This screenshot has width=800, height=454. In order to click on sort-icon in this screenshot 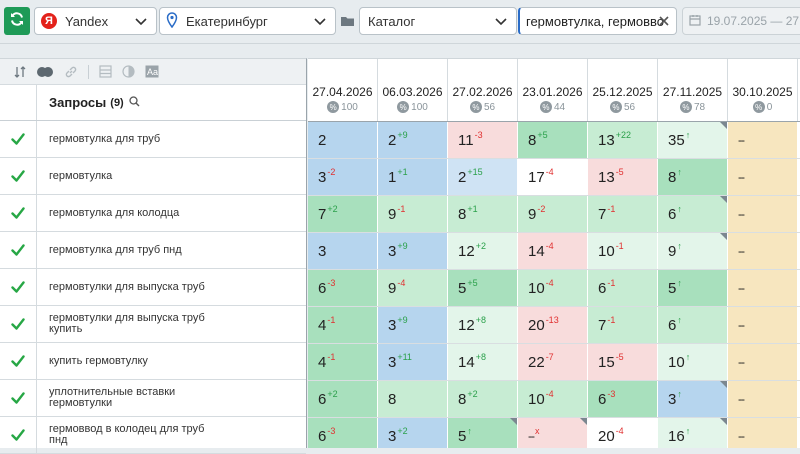, I will do `click(20, 71)`.